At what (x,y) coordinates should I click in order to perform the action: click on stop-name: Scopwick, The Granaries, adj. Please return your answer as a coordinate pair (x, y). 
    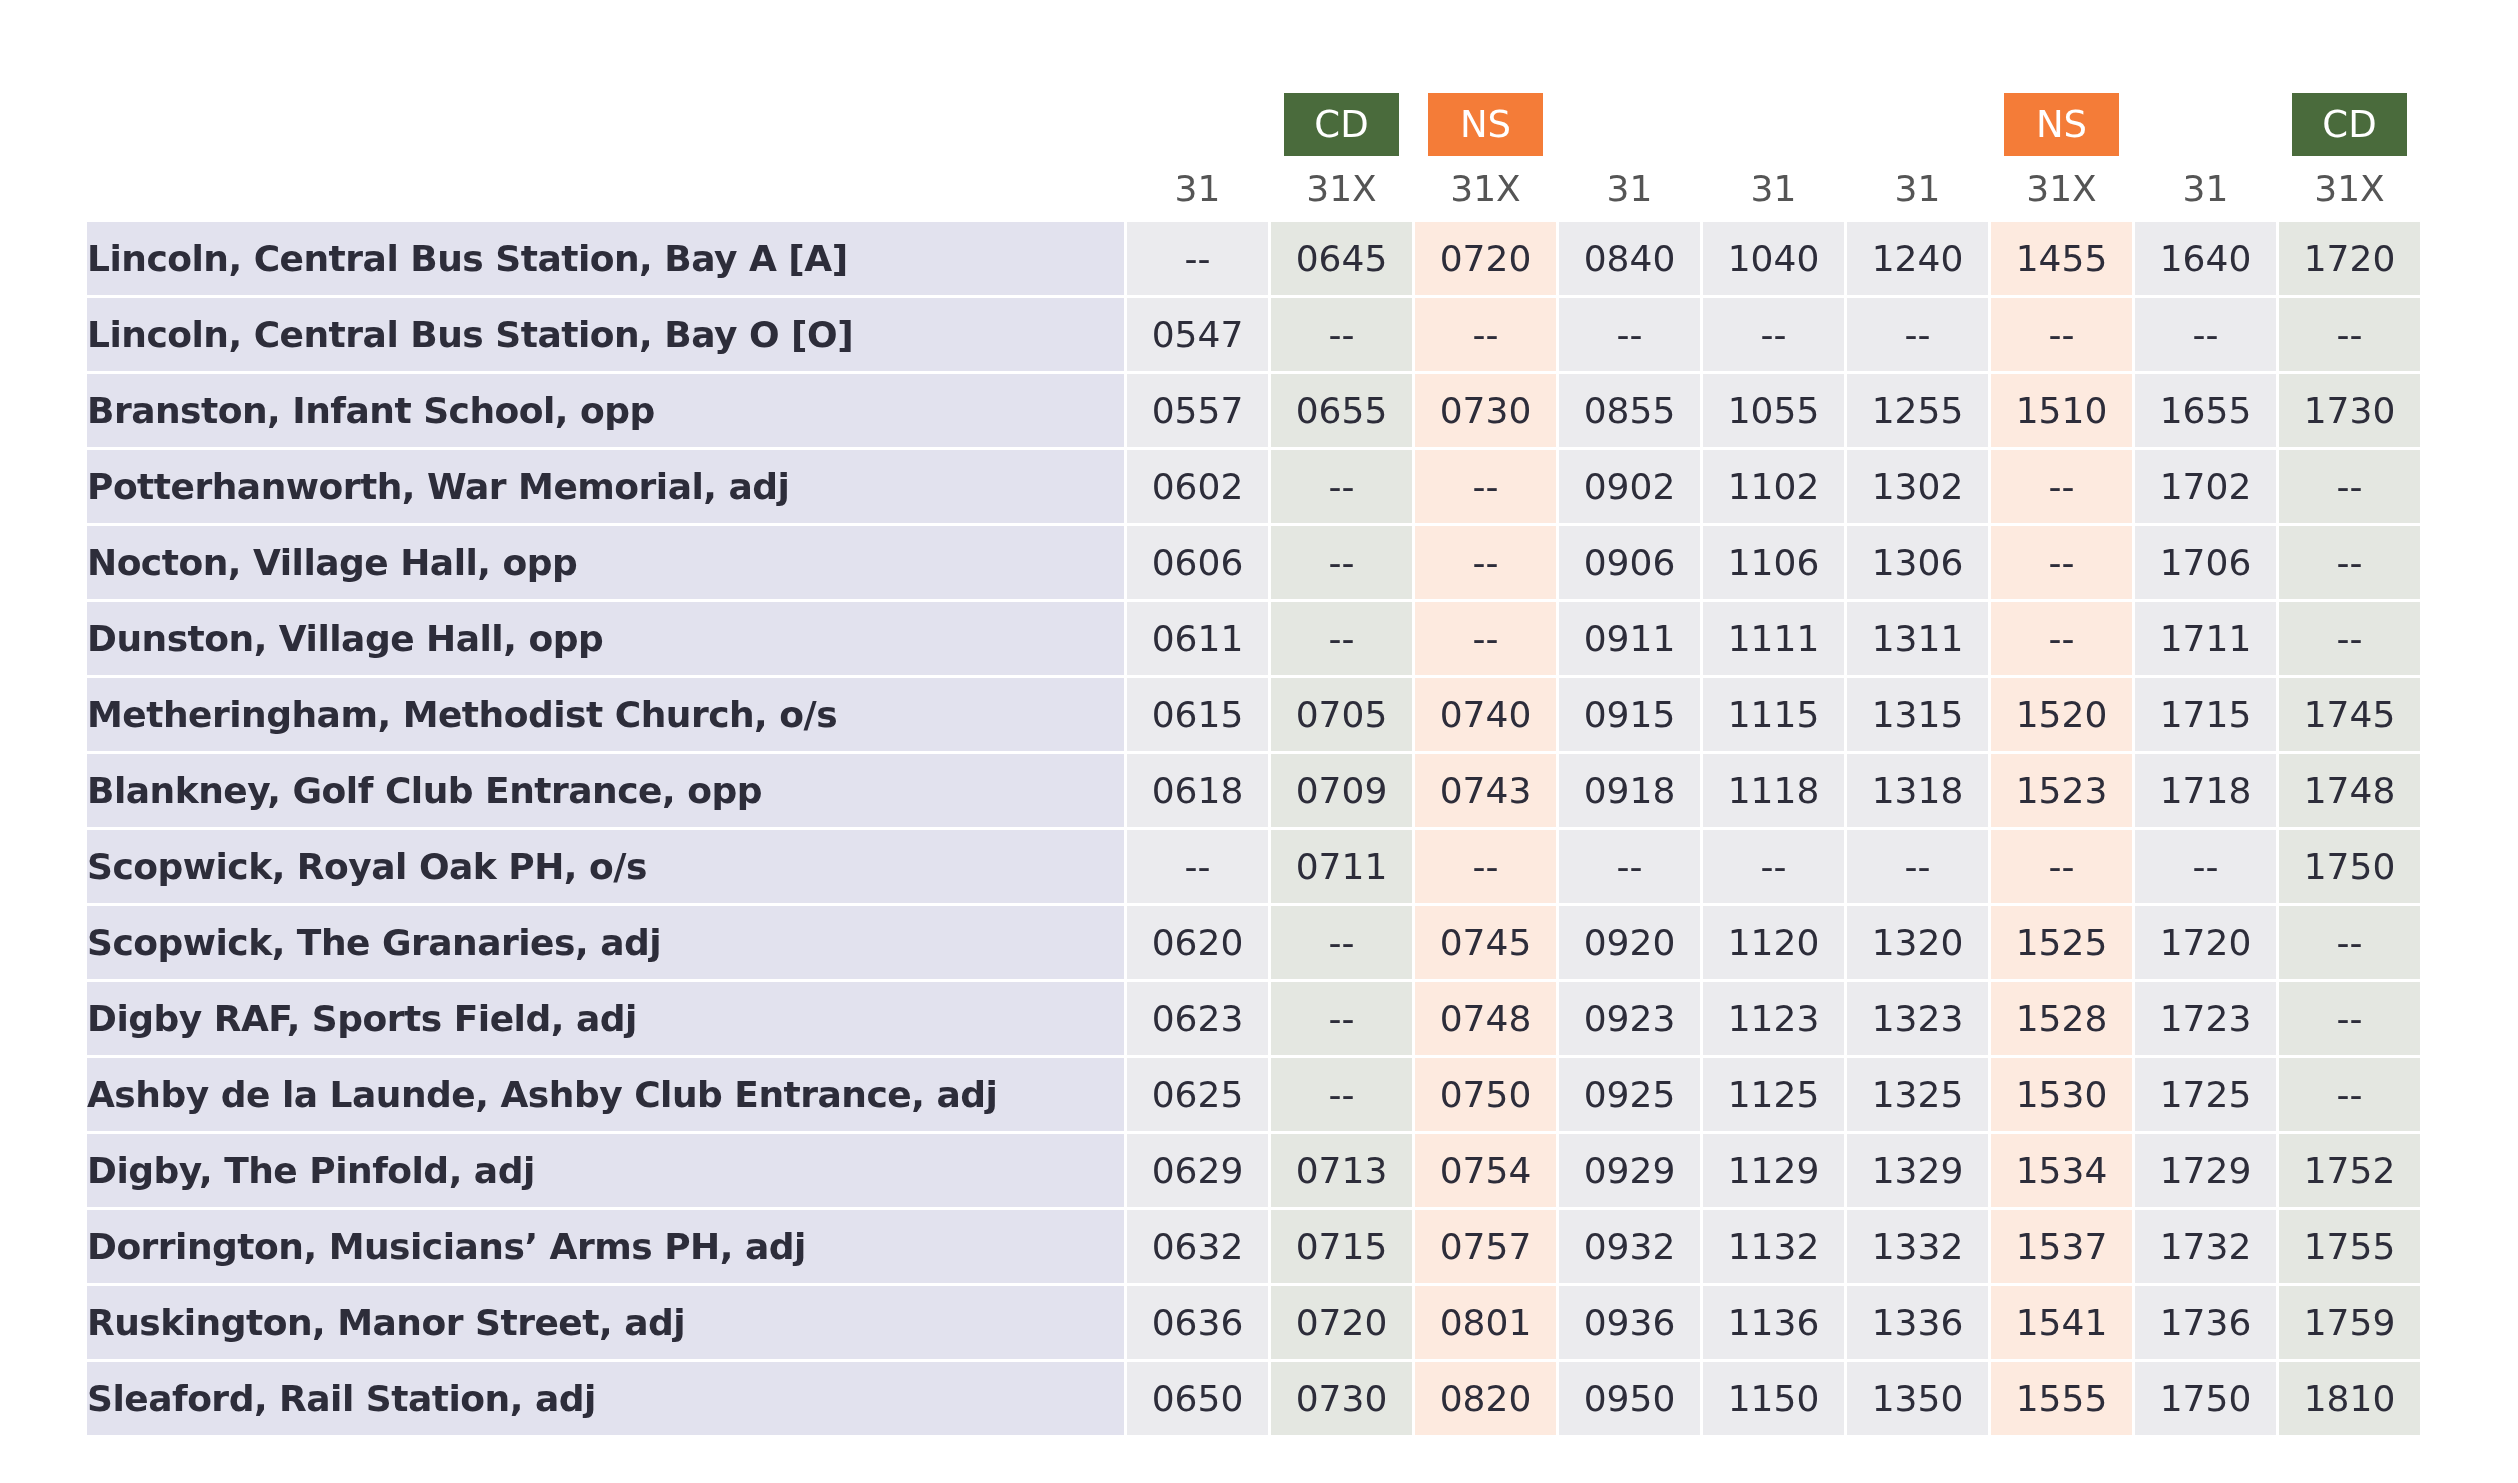
    Looking at the image, I should click on (605, 942).